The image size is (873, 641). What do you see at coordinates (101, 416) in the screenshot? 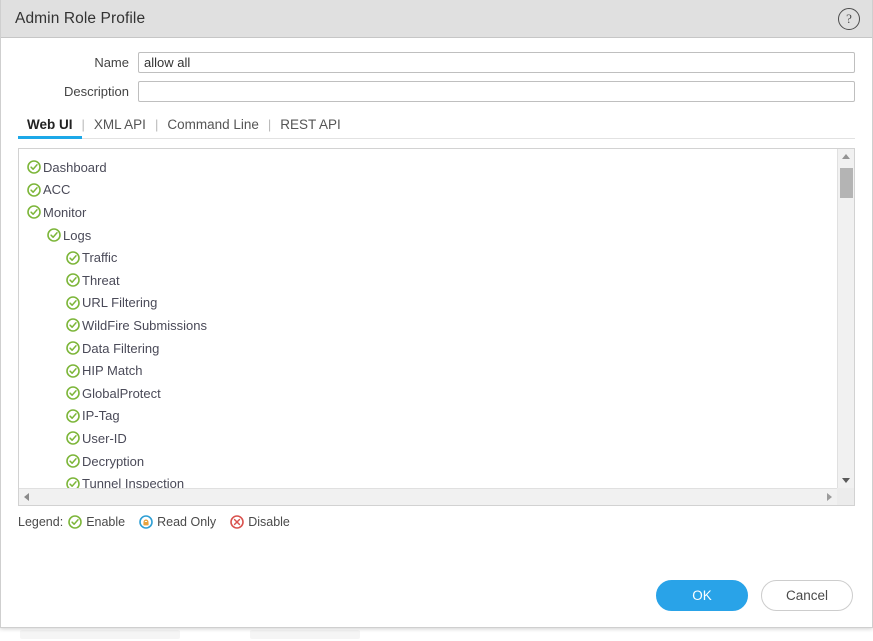
I see `tree-item-label: IP-Tag` at bounding box center [101, 416].